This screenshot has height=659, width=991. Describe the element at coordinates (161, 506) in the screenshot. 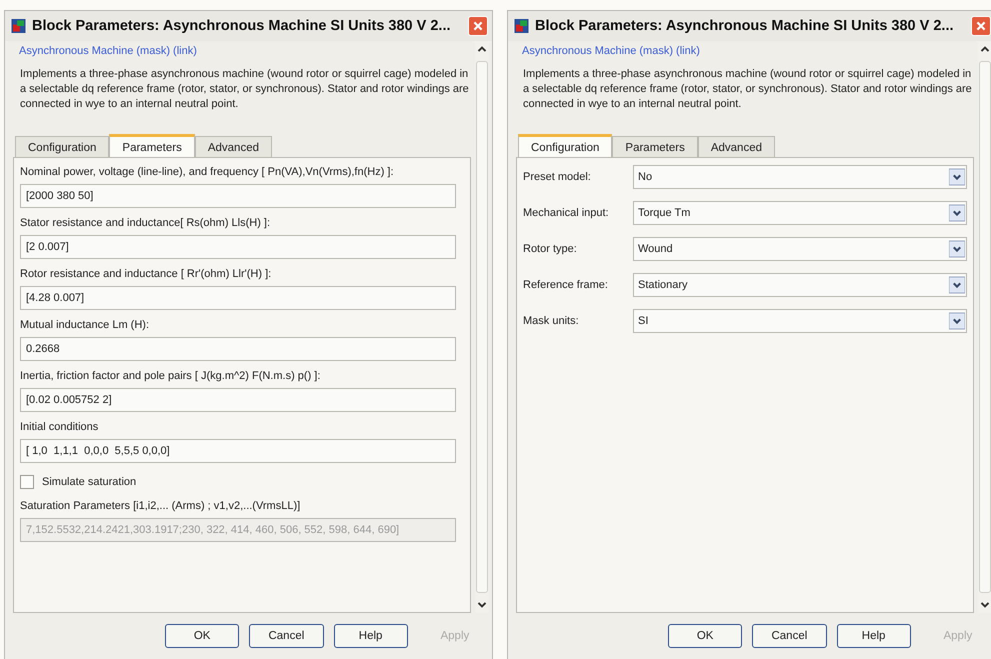

I see `field-label: Saturation Parameters [i1,i2,... (Arms) ; v1,v2,...(VrmsLL)]` at that location.